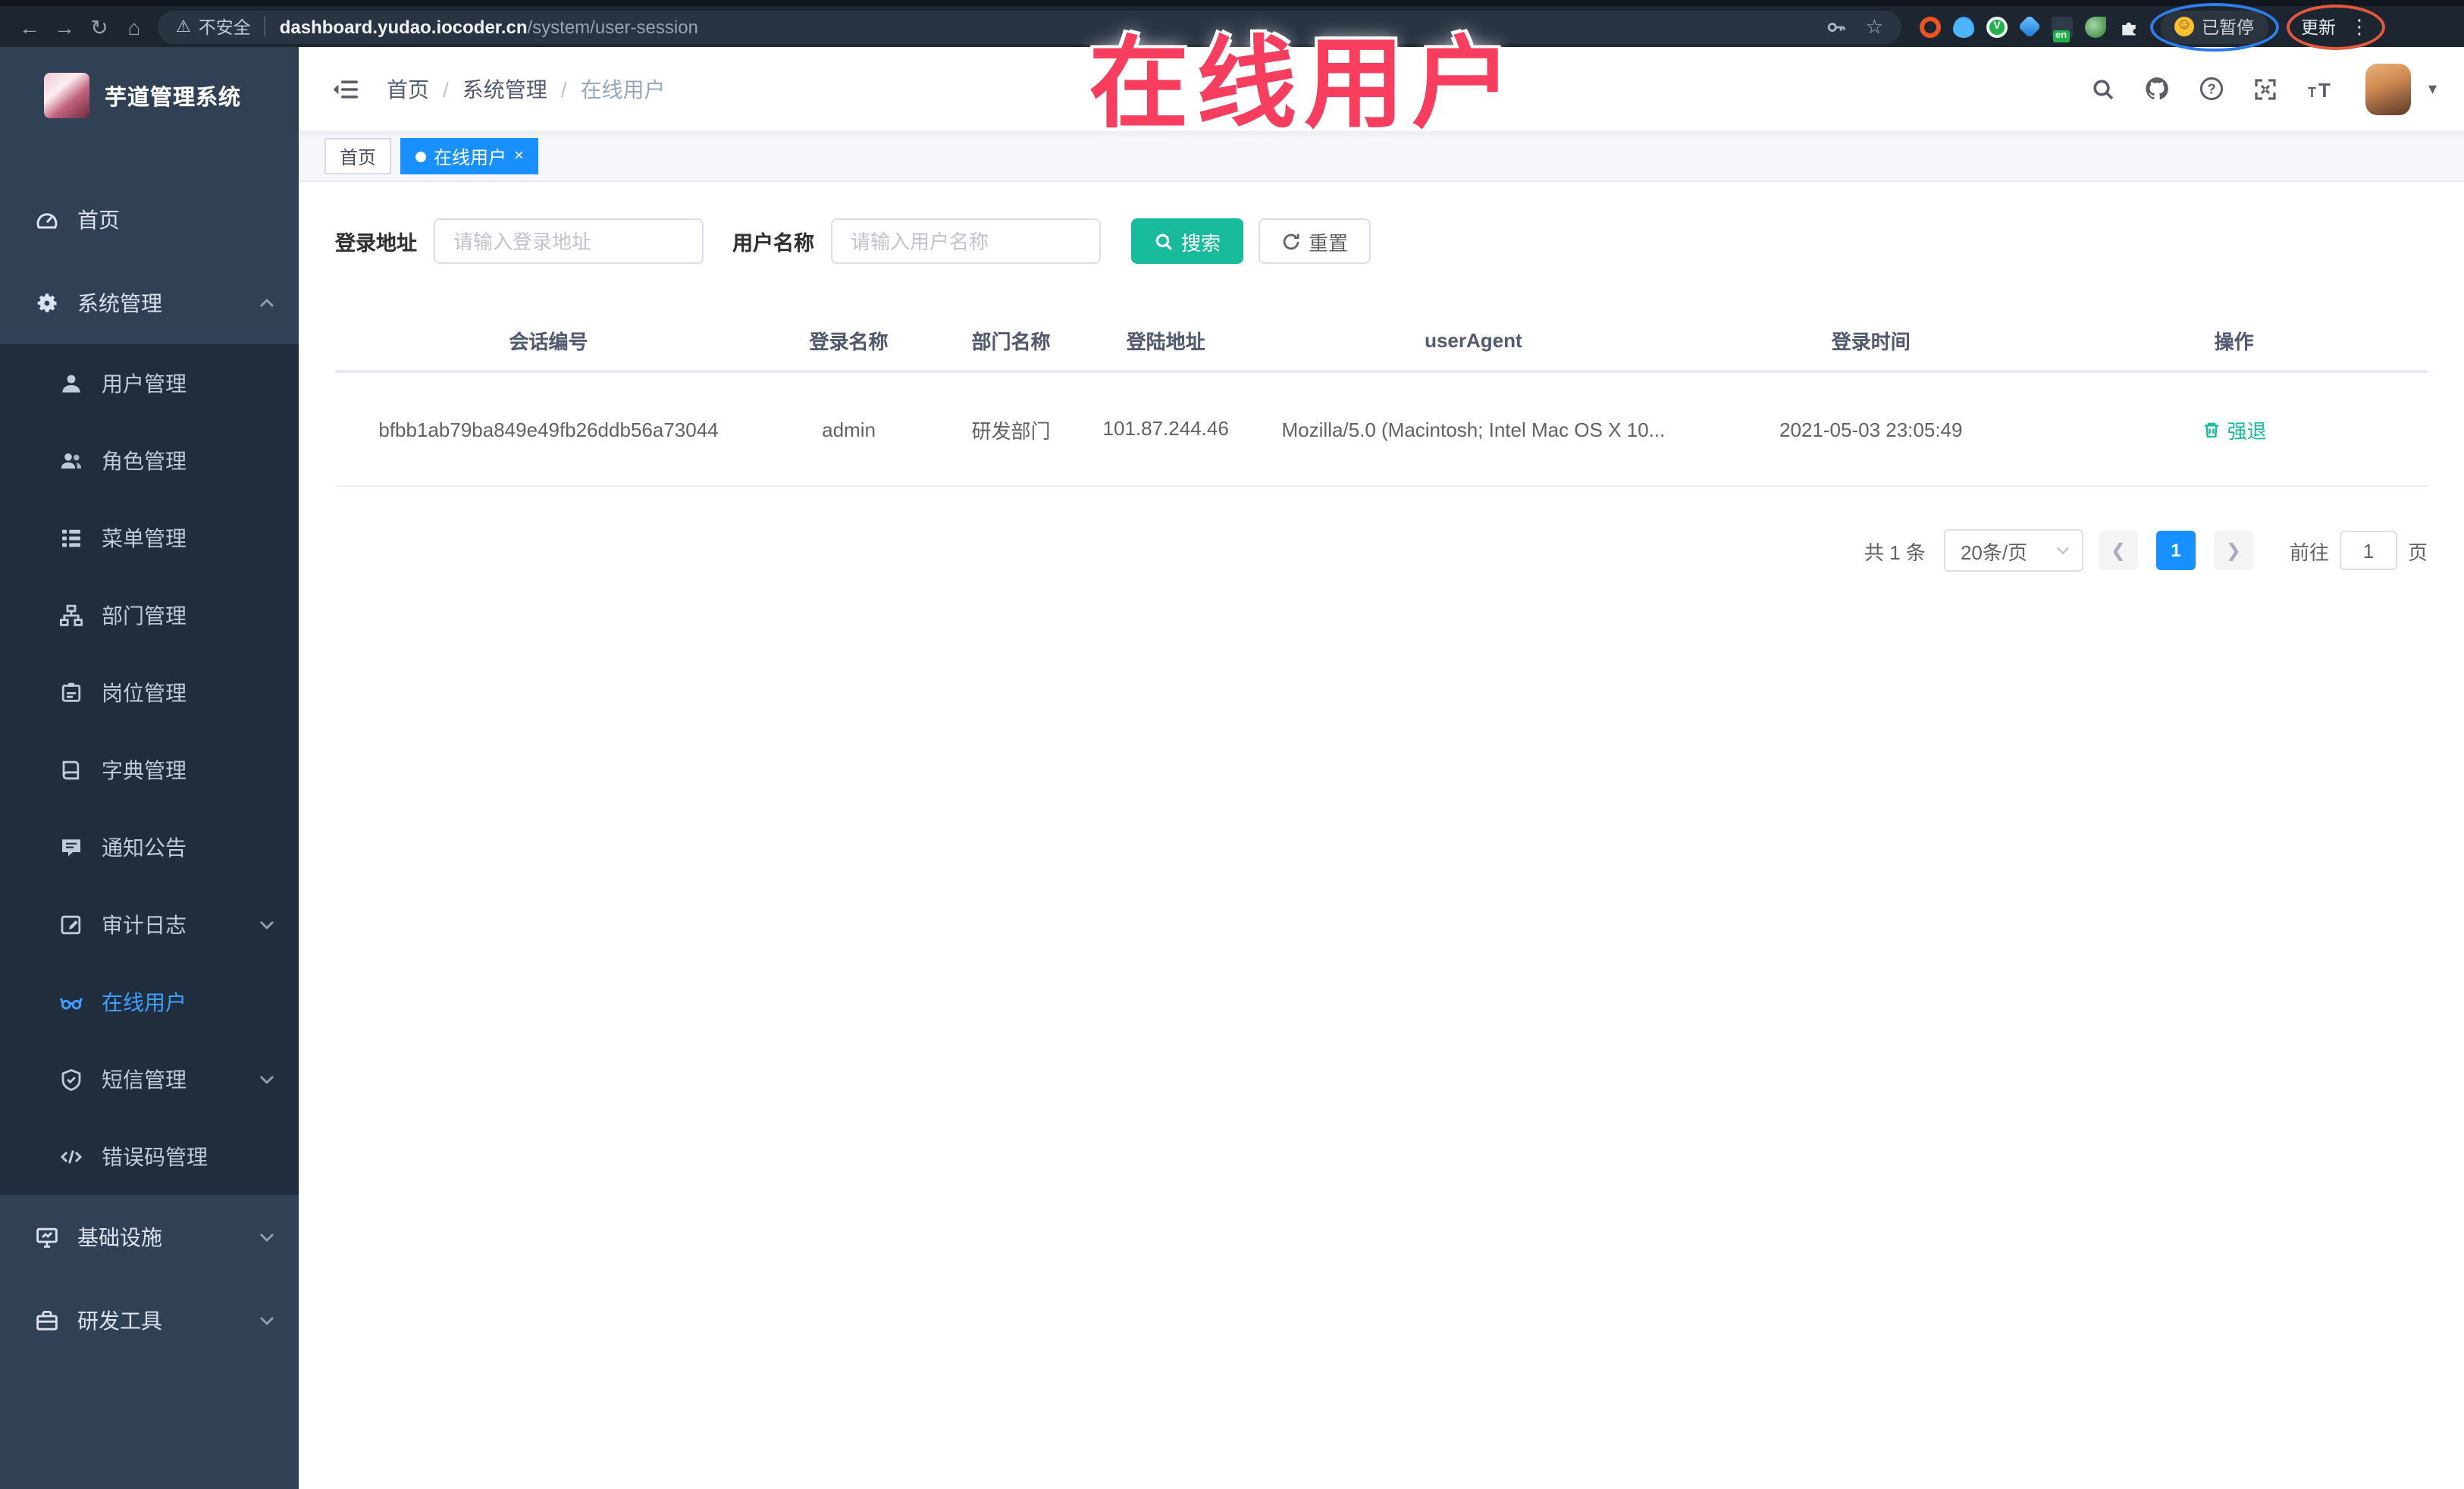 This screenshot has width=2464, height=1489. I want to click on pen-square-icon, so click(71, 924).